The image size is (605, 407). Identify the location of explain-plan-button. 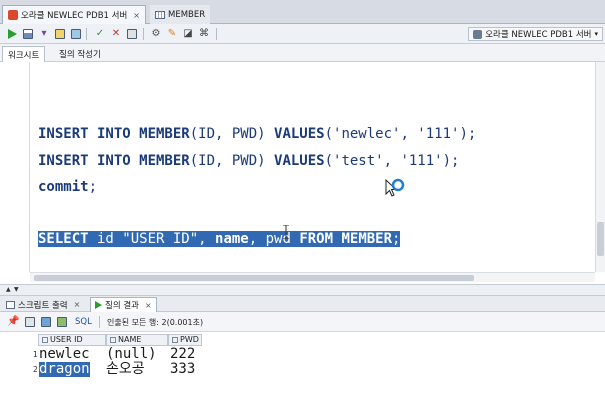
(60, 34).